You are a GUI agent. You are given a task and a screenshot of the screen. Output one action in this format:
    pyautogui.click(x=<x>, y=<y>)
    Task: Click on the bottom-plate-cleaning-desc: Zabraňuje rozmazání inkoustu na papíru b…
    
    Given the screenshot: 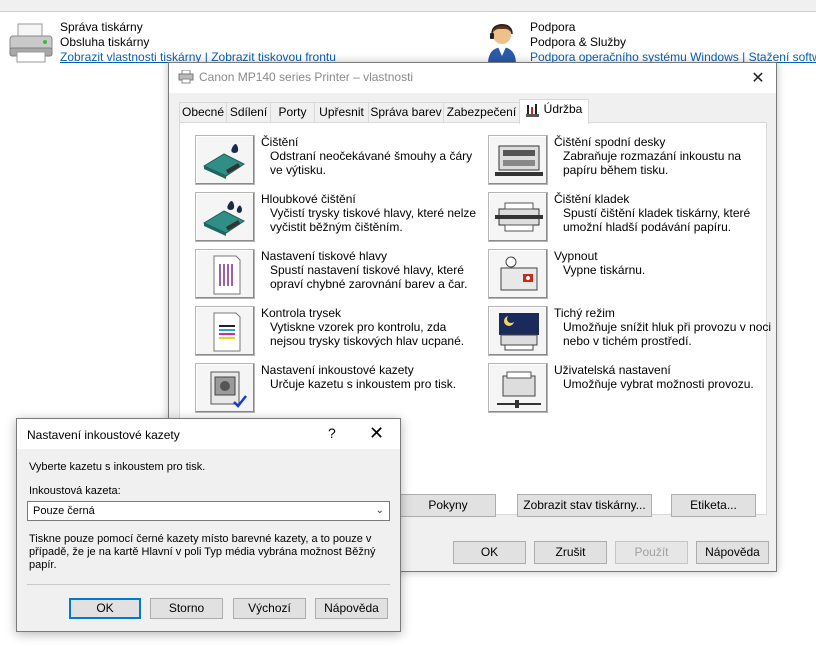 What is the action you would take?
    pyautogui.click(x=652, y=163)
    